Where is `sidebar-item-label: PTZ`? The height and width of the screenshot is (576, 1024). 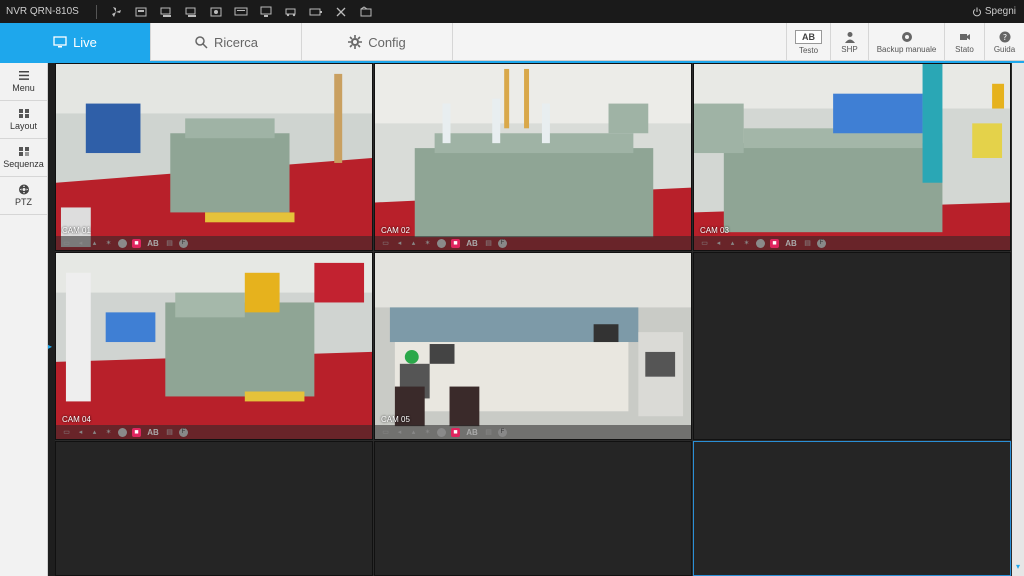 sidebar-item-label: PTZ is located at coordinates (23, 202).